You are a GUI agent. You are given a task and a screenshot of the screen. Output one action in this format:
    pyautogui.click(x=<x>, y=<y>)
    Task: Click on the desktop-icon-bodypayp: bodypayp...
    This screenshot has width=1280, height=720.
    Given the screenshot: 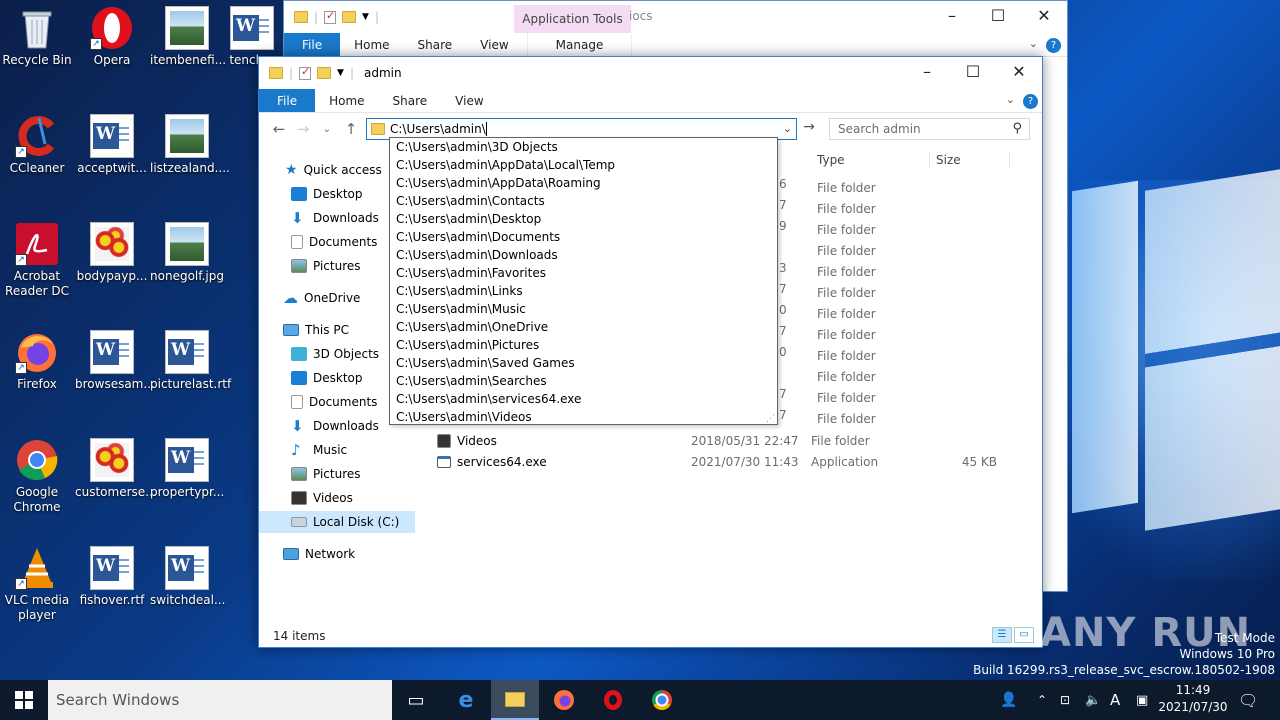 What is the action you would take?
    pyautogui.click(x=112, y=250)
    